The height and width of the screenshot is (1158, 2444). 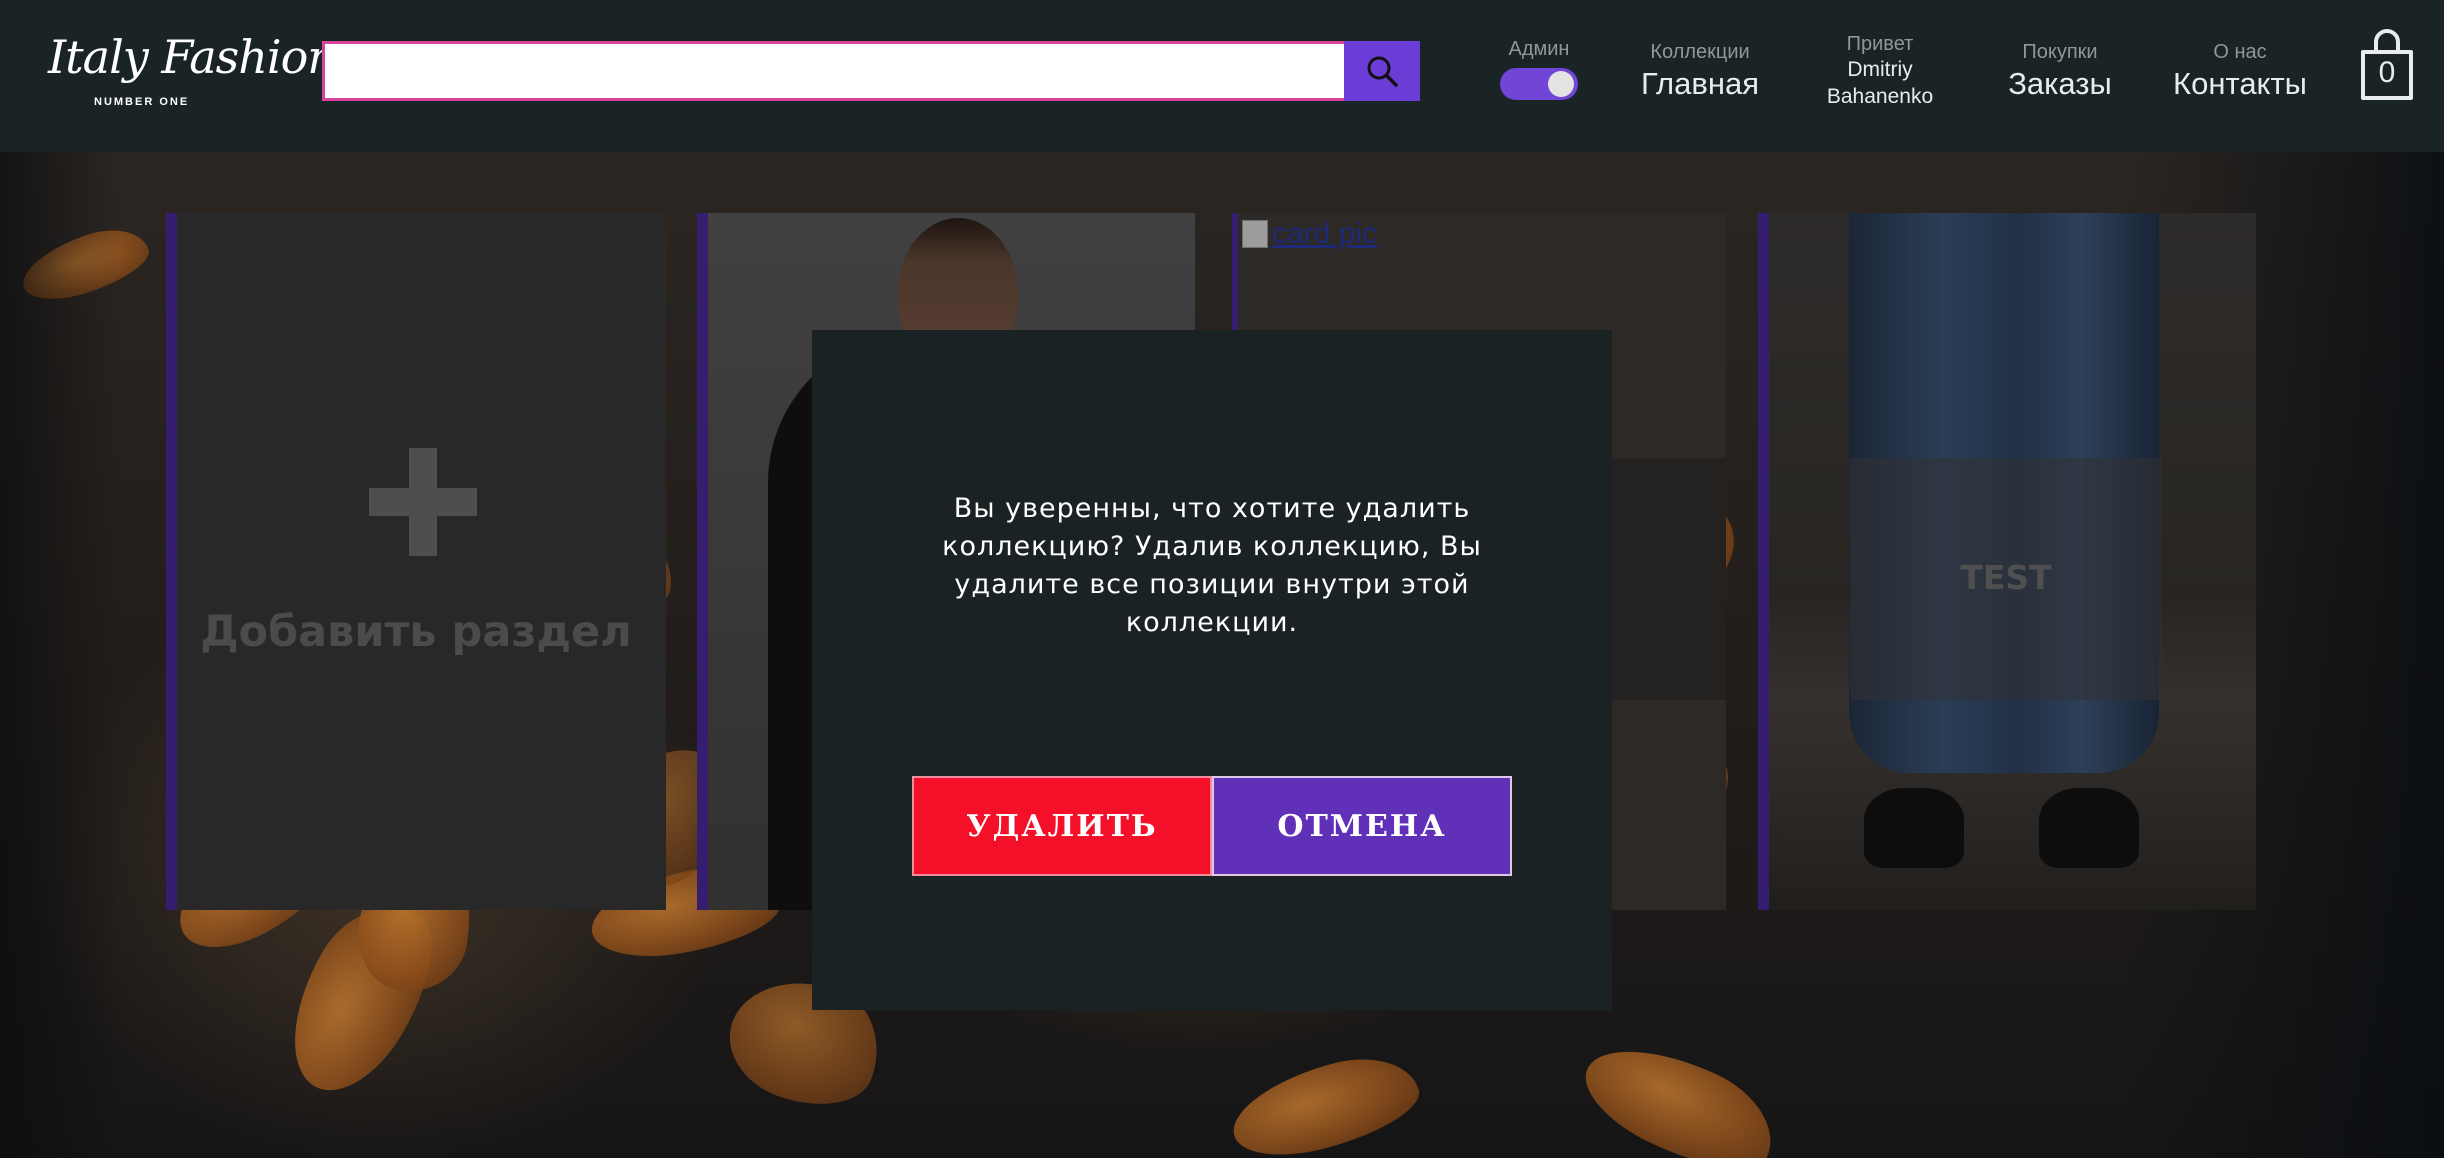 I want to click on collection-card-test: TEST, so click(x=2007, y=561).